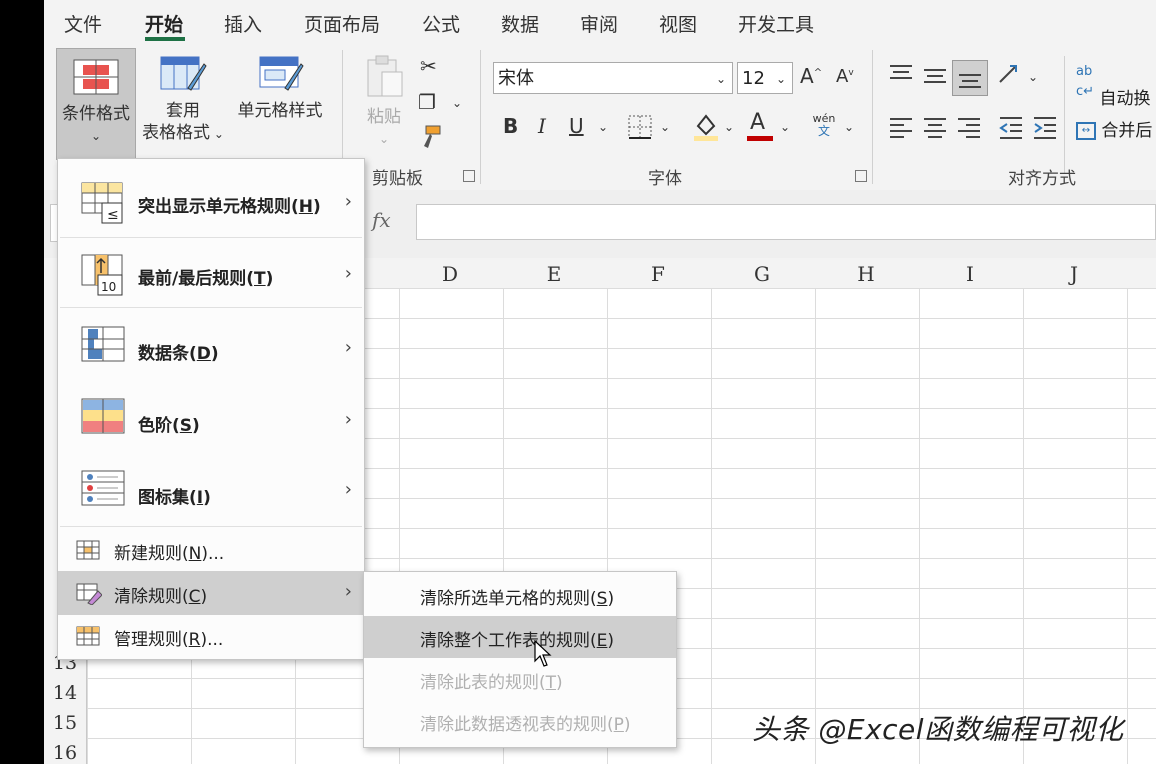 Image resolution: width=1156 pixels, height=764 pixels. Describe the element at coordinates (243, 23) in the screenshot. I see `tab-insert: 插入` at that location.